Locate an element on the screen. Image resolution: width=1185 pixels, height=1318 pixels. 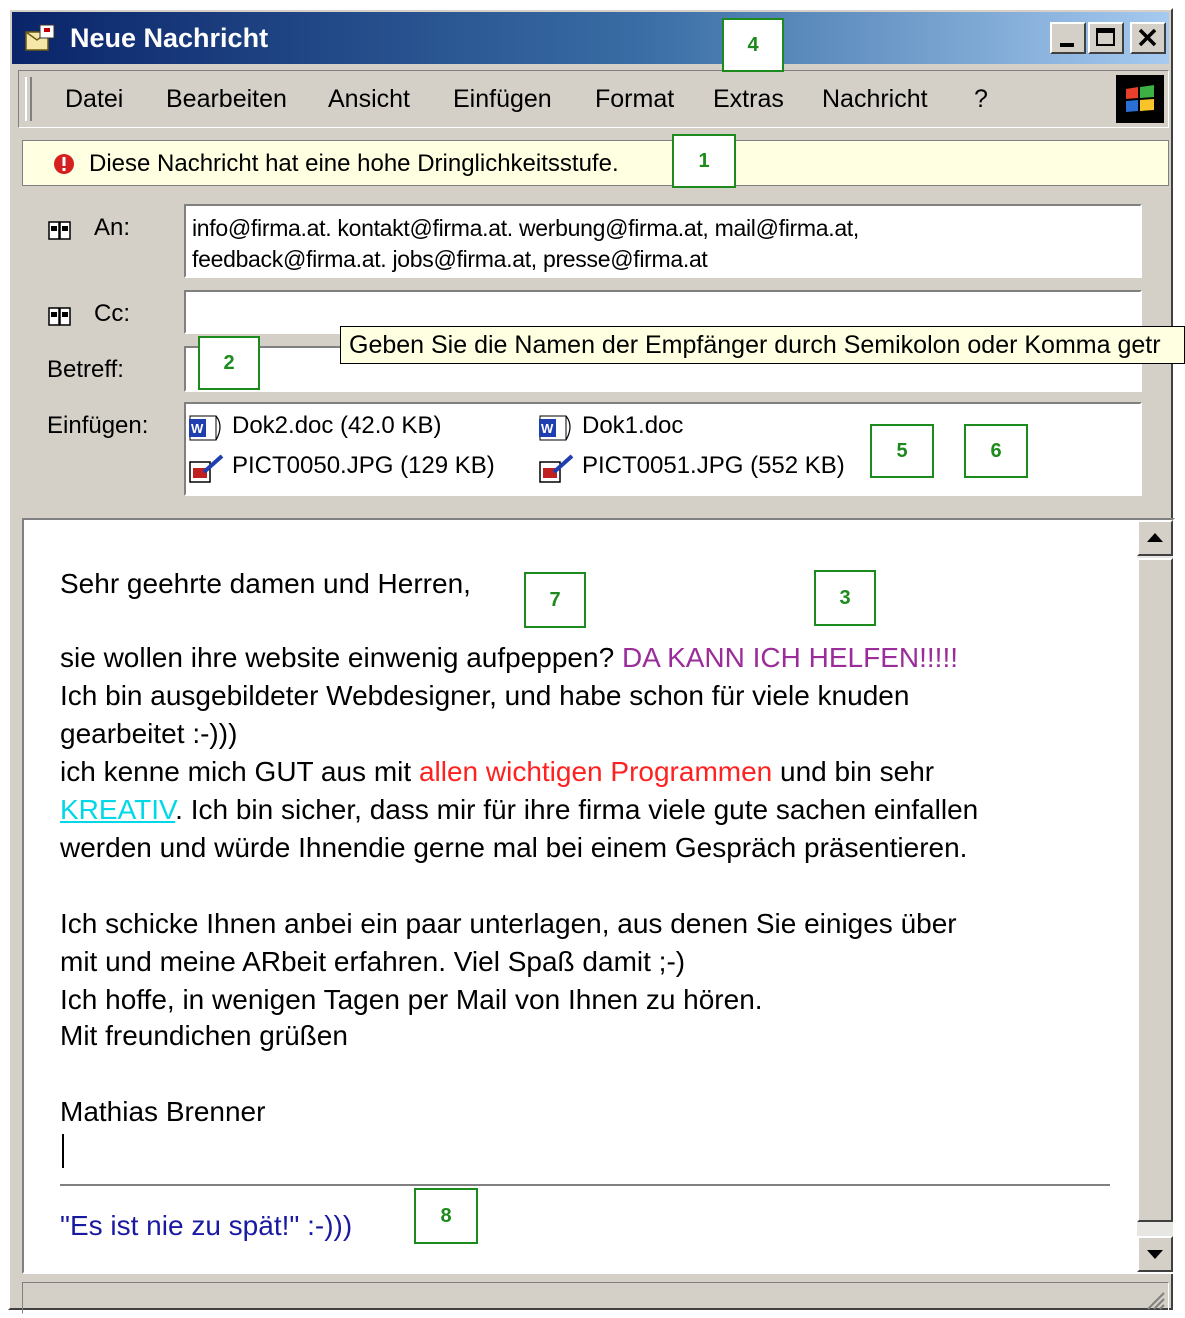
signature-motto: "Es ist nie zu spät!" :-))) is located at coordinates (206, 1225).